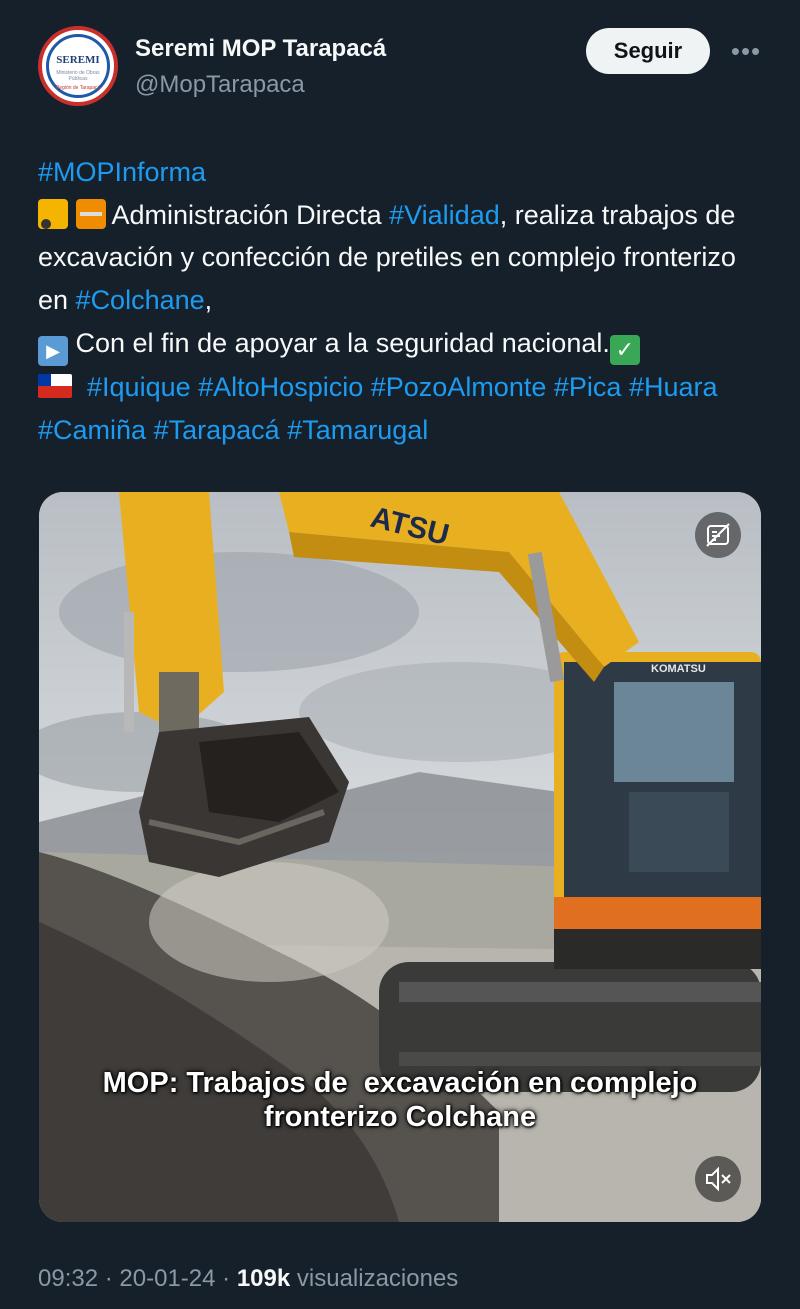 Image resolution: width=800 pixels, height=1309 pixels. What do you see at coordinates (260, 49) in the screenshot?
I see `account-name: Seremi MOP Tarapacá` at bounding box center [260, 49].